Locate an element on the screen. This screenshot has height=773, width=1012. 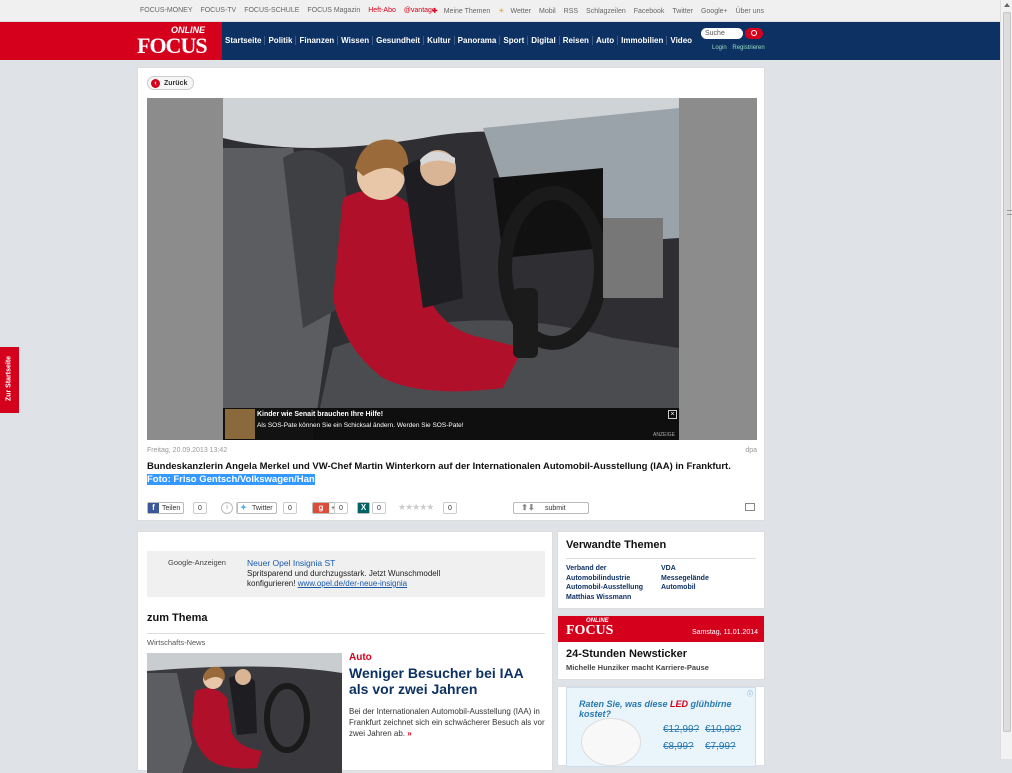
scrollbar-thumb is located at coordinates (1007, 372).